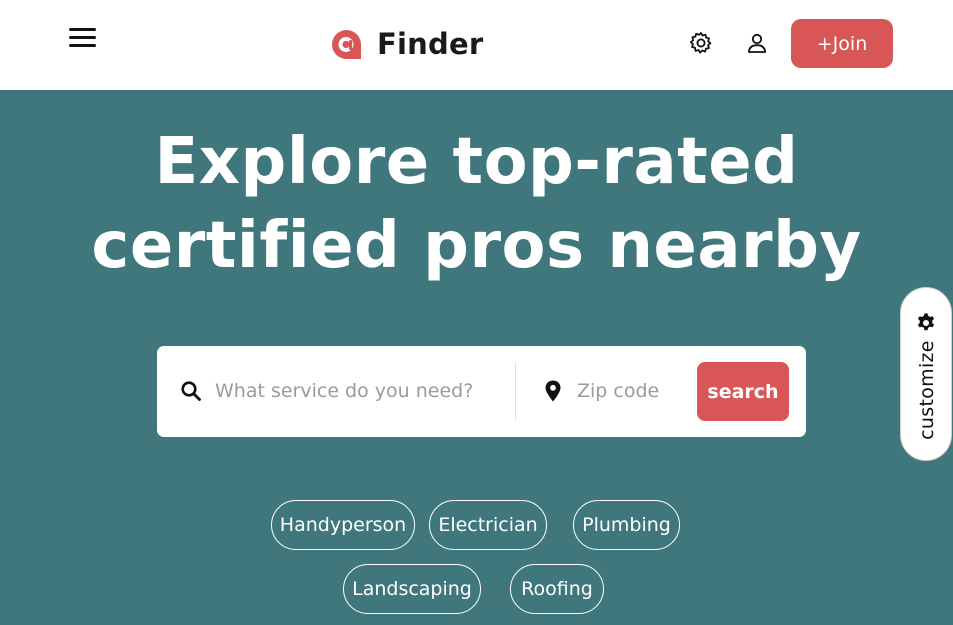 The height and width of the screenshot is (625, 953). Describe the element at coordinates (553, 391) in the screenshot. I see `map-pin-icon` at that location.